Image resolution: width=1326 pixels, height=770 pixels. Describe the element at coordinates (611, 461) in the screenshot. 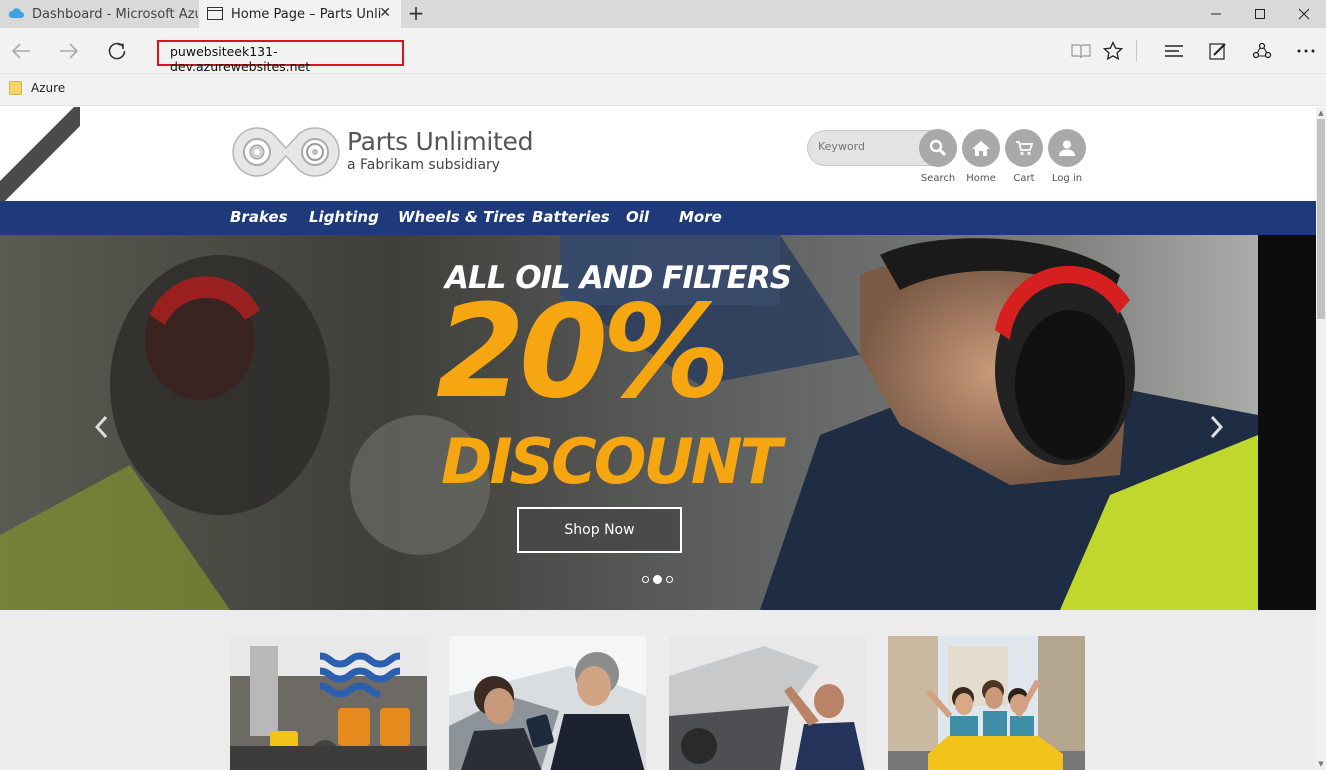

I see `promo-discount: DISCOUNT` at that location.